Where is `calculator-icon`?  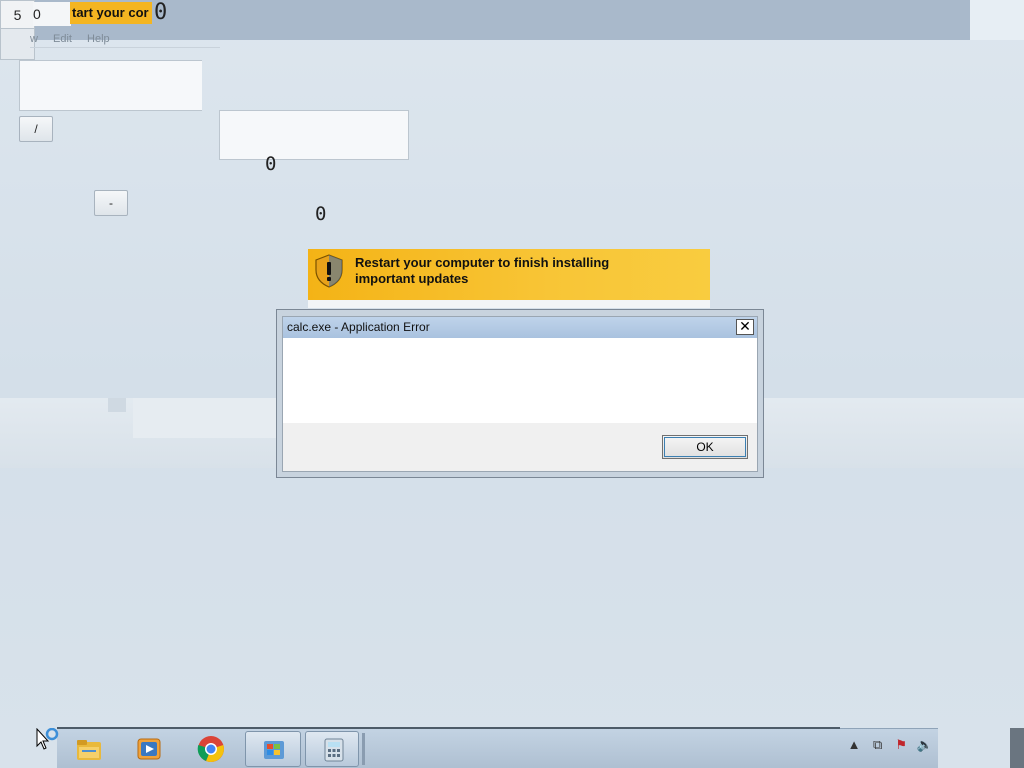
calculator-icon is located at coordinates (334, 750).